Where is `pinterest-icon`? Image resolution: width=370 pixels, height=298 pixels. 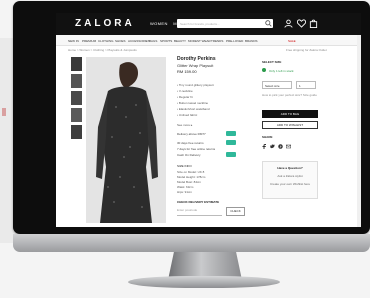 pinterest-icon is located at coordinates (280, 146).